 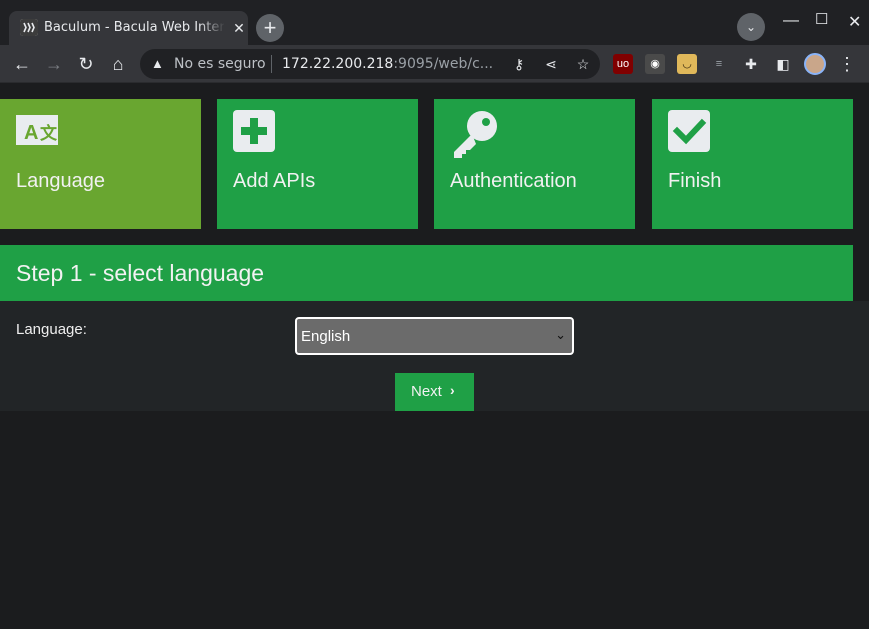 What do you see at coordinates (847, 64) in the screenshot?
I see `menu-dots-icon: ⋮` at bounding box center [847, 64].